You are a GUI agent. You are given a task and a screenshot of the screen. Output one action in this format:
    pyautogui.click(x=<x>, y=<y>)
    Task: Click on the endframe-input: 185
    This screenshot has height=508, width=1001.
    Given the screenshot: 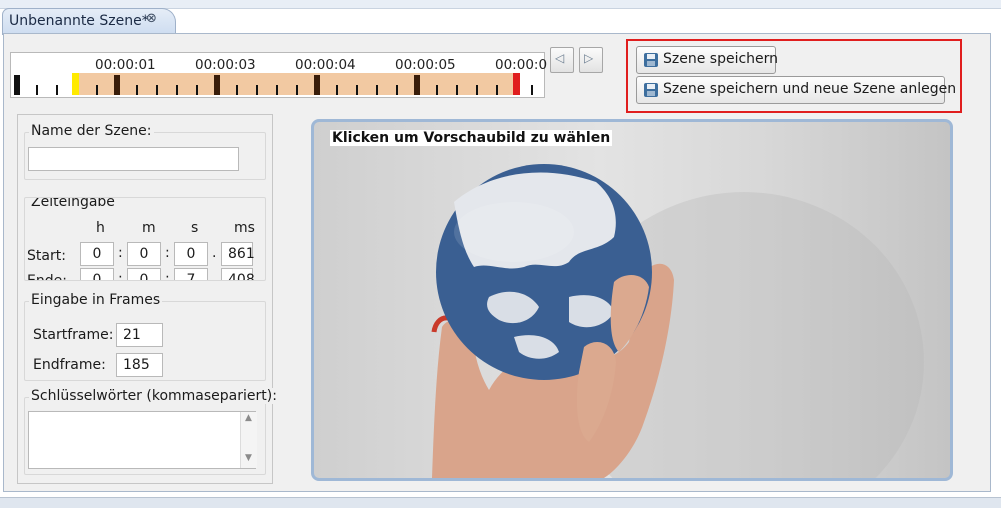 What is the action you would take?
    pyautogui.click(x=139, y=365)
    